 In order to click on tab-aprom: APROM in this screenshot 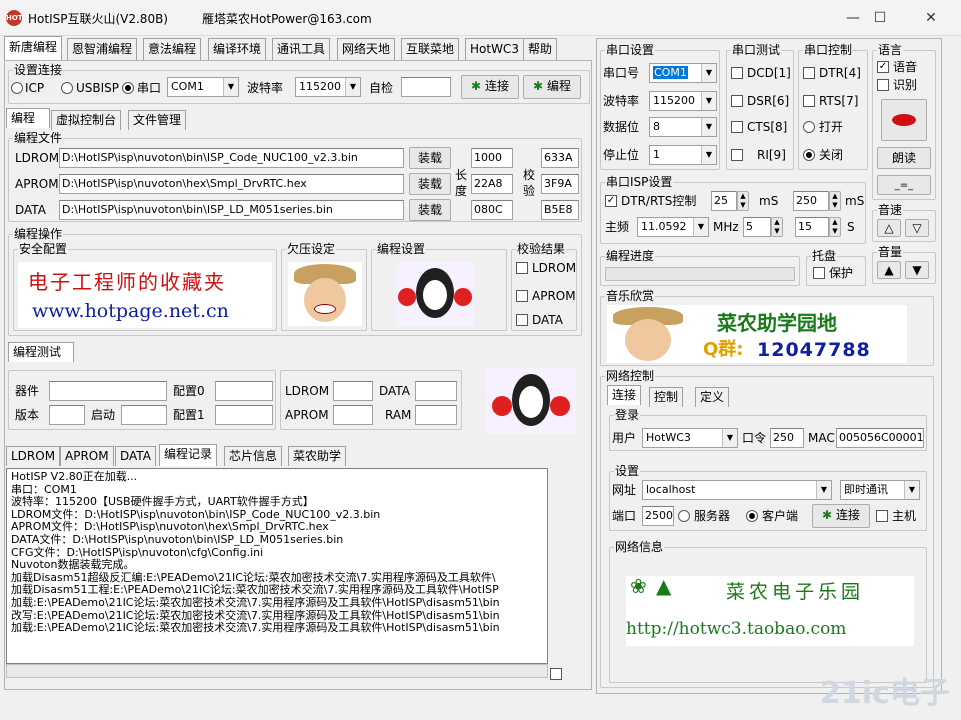, I will do `click(87, 456)`.